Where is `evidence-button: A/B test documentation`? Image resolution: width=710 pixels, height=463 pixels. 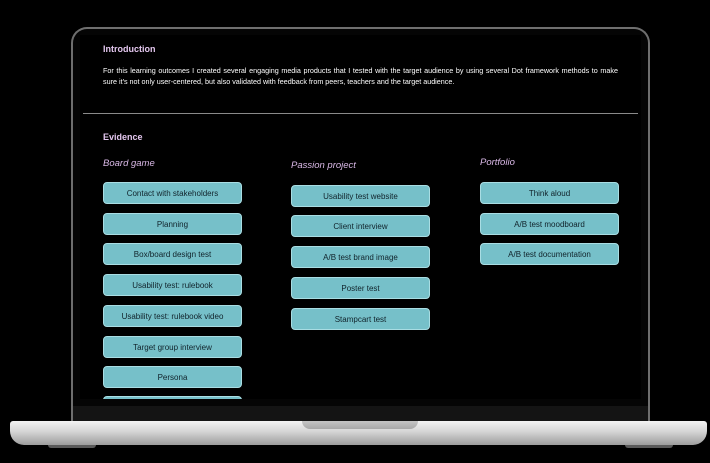
evidence-button: A/B test documentation is located at coordinates (549, 254).